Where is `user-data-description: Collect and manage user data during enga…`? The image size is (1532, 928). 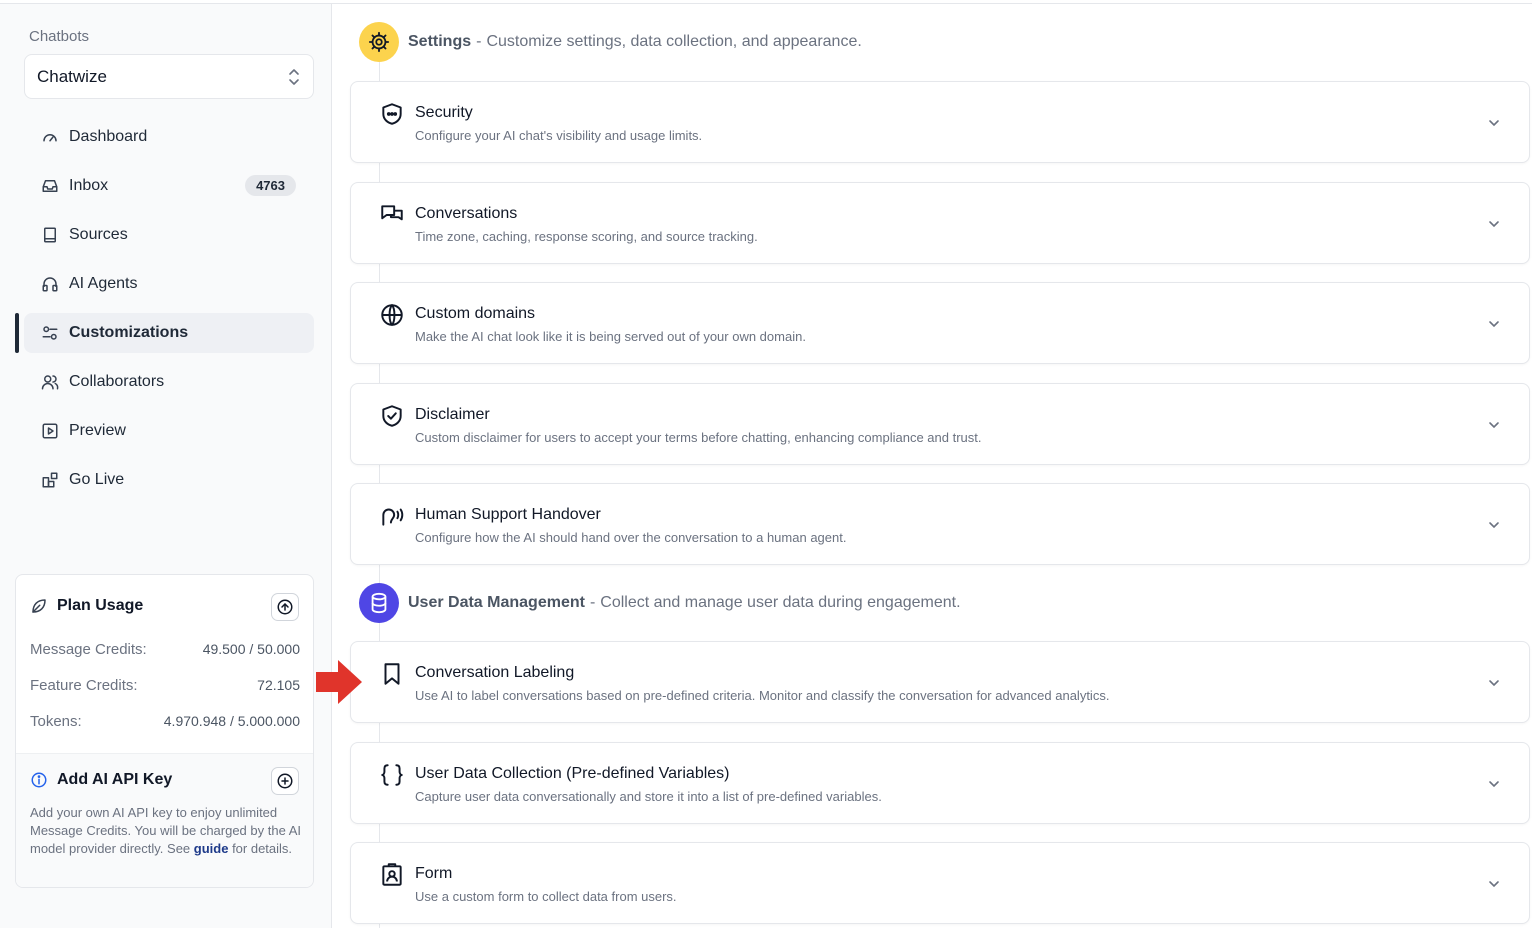
user-data-description: Collect and manage user data during enga… is located at coordinates (780, 602).